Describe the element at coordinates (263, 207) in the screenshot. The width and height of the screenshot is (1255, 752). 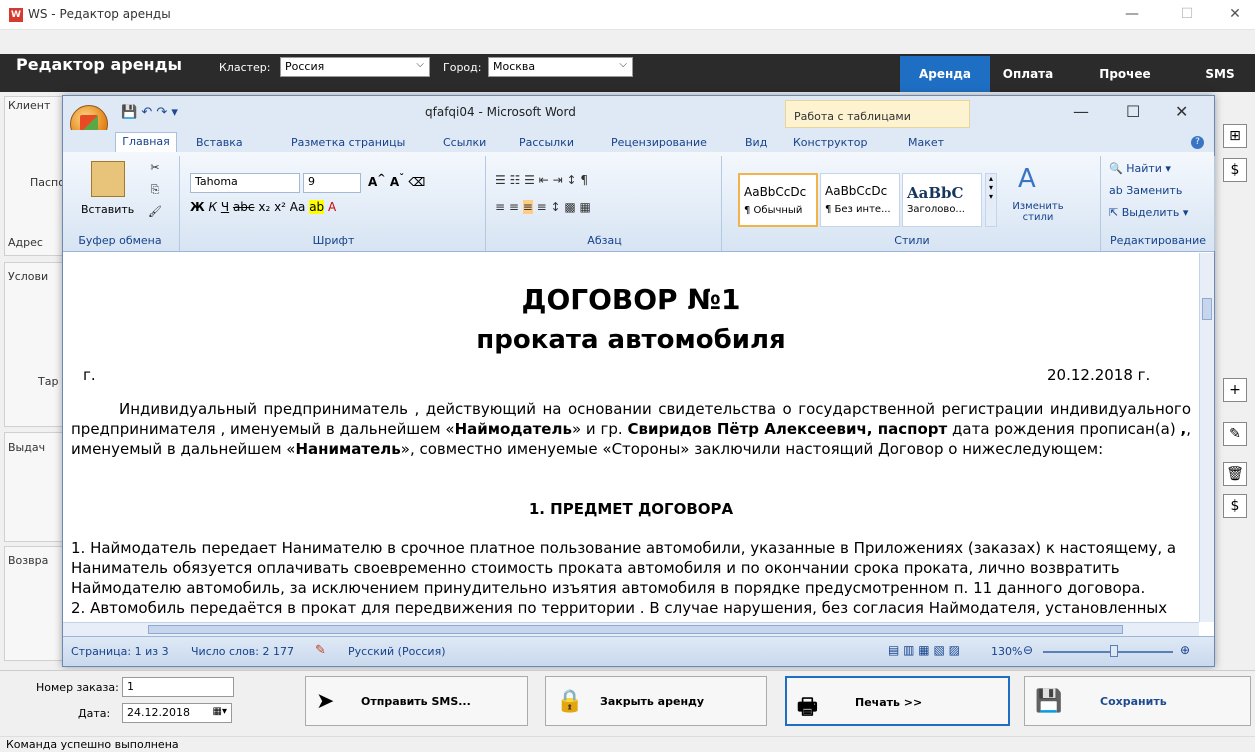
I see `font-format-buttons: Ж К Ч abc x₂ x² Aa ab A` at that location.